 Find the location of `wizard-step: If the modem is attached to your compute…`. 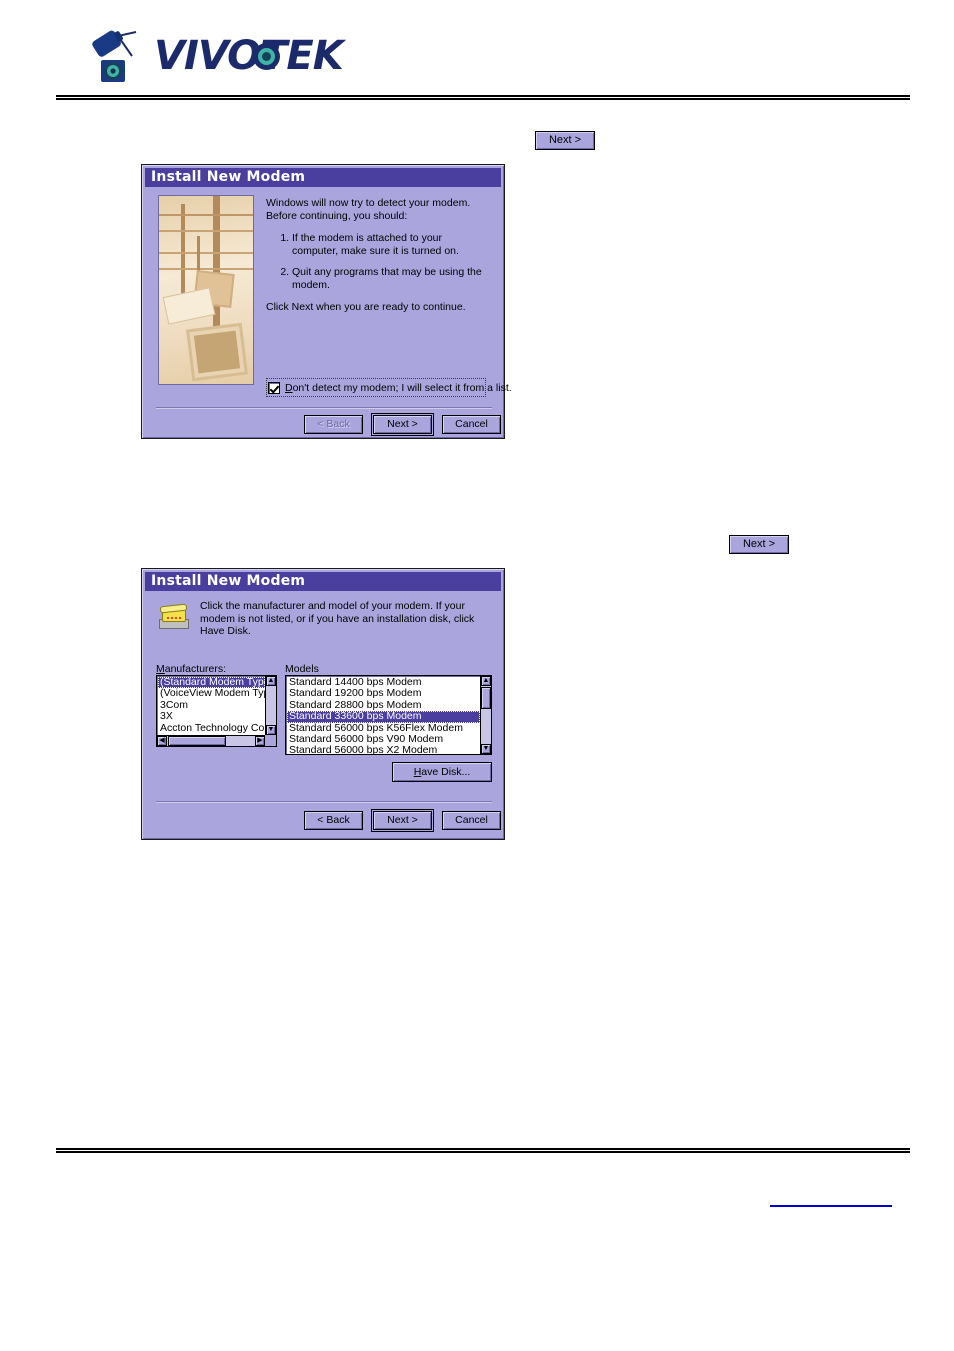

wizard-step: If the modem is attached to your compute… is located at coordinates (391, 245).